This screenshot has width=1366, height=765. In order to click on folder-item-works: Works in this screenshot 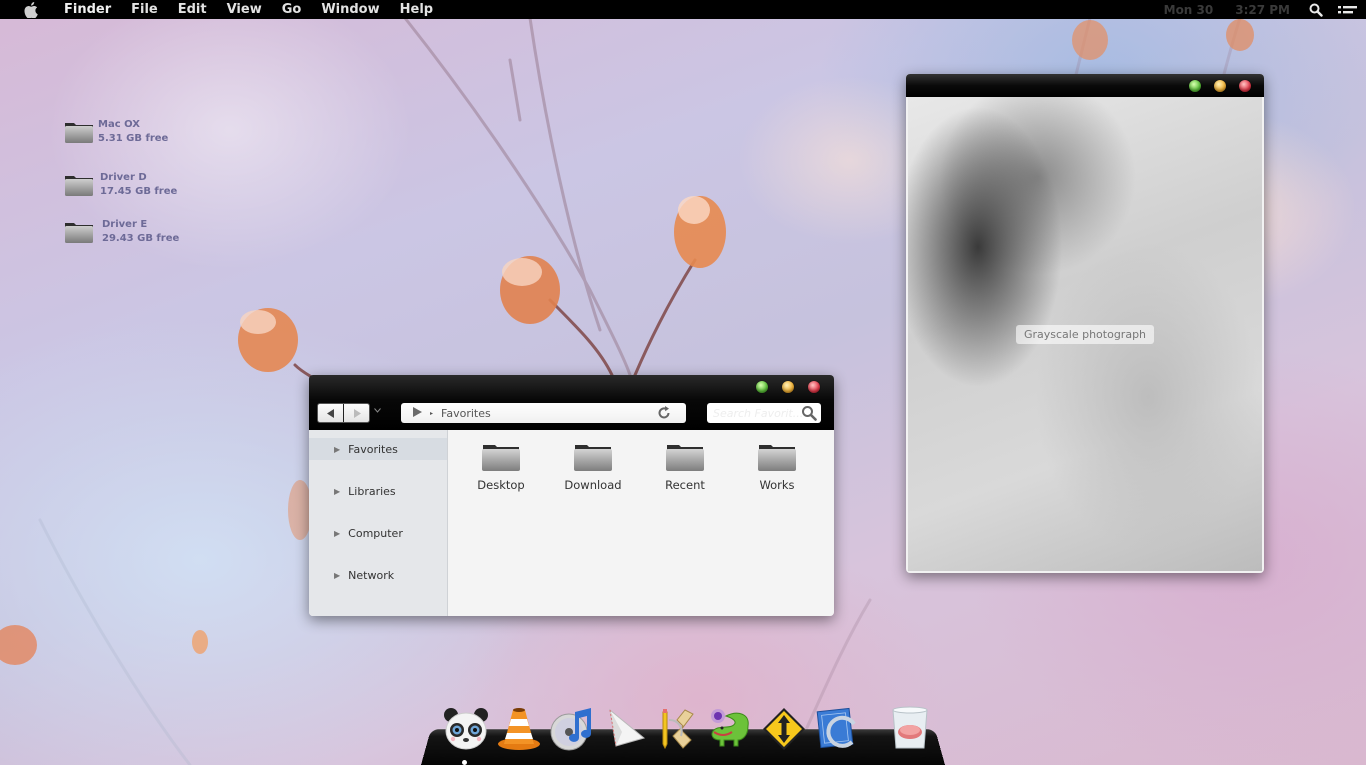, I will do `click(777, 467)`.